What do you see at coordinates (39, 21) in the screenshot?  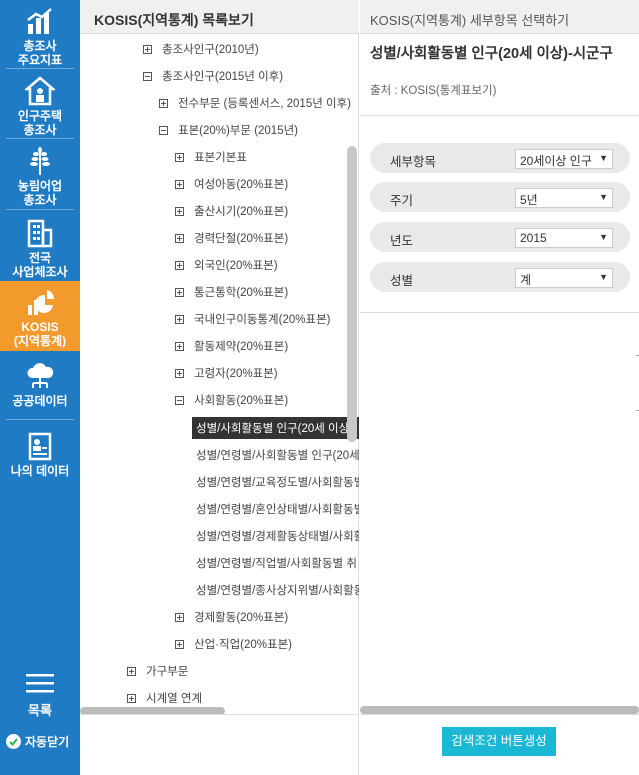 I see `bar-chart-icon` at bounding box center [39, 21].